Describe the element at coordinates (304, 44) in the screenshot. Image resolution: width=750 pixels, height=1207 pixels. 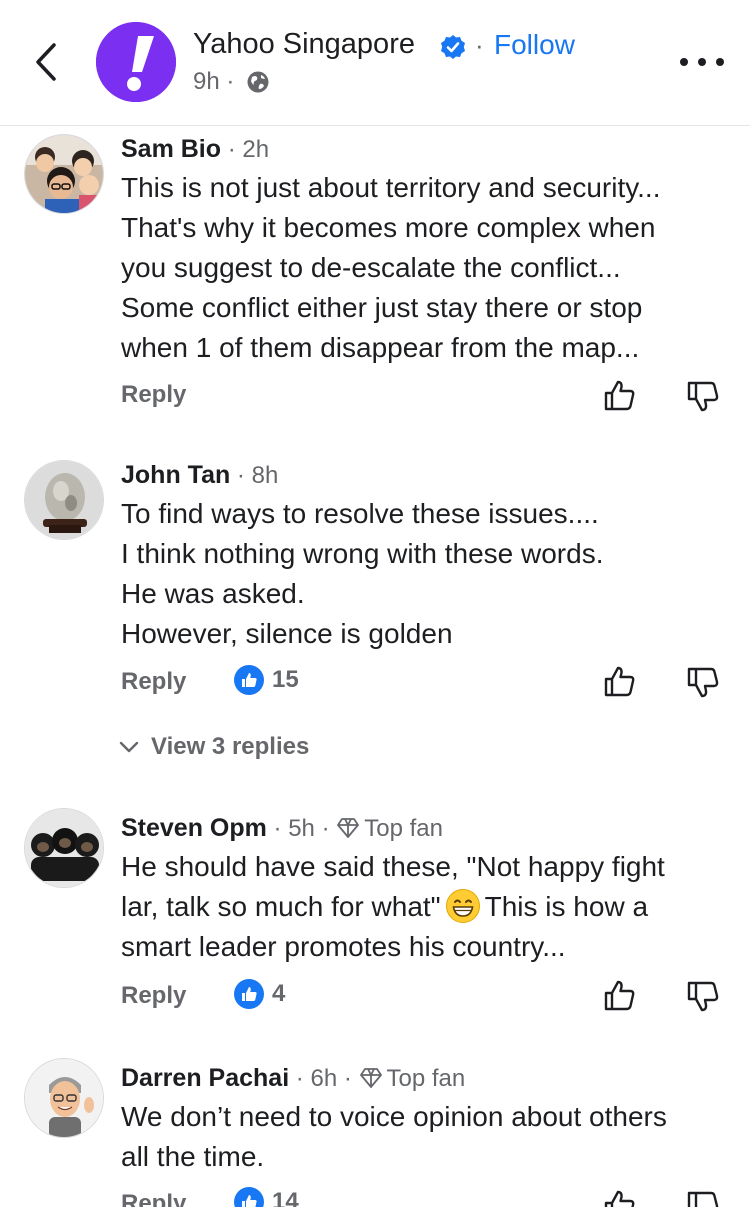
I see `page-name: Yahoo Singapore` at that location.